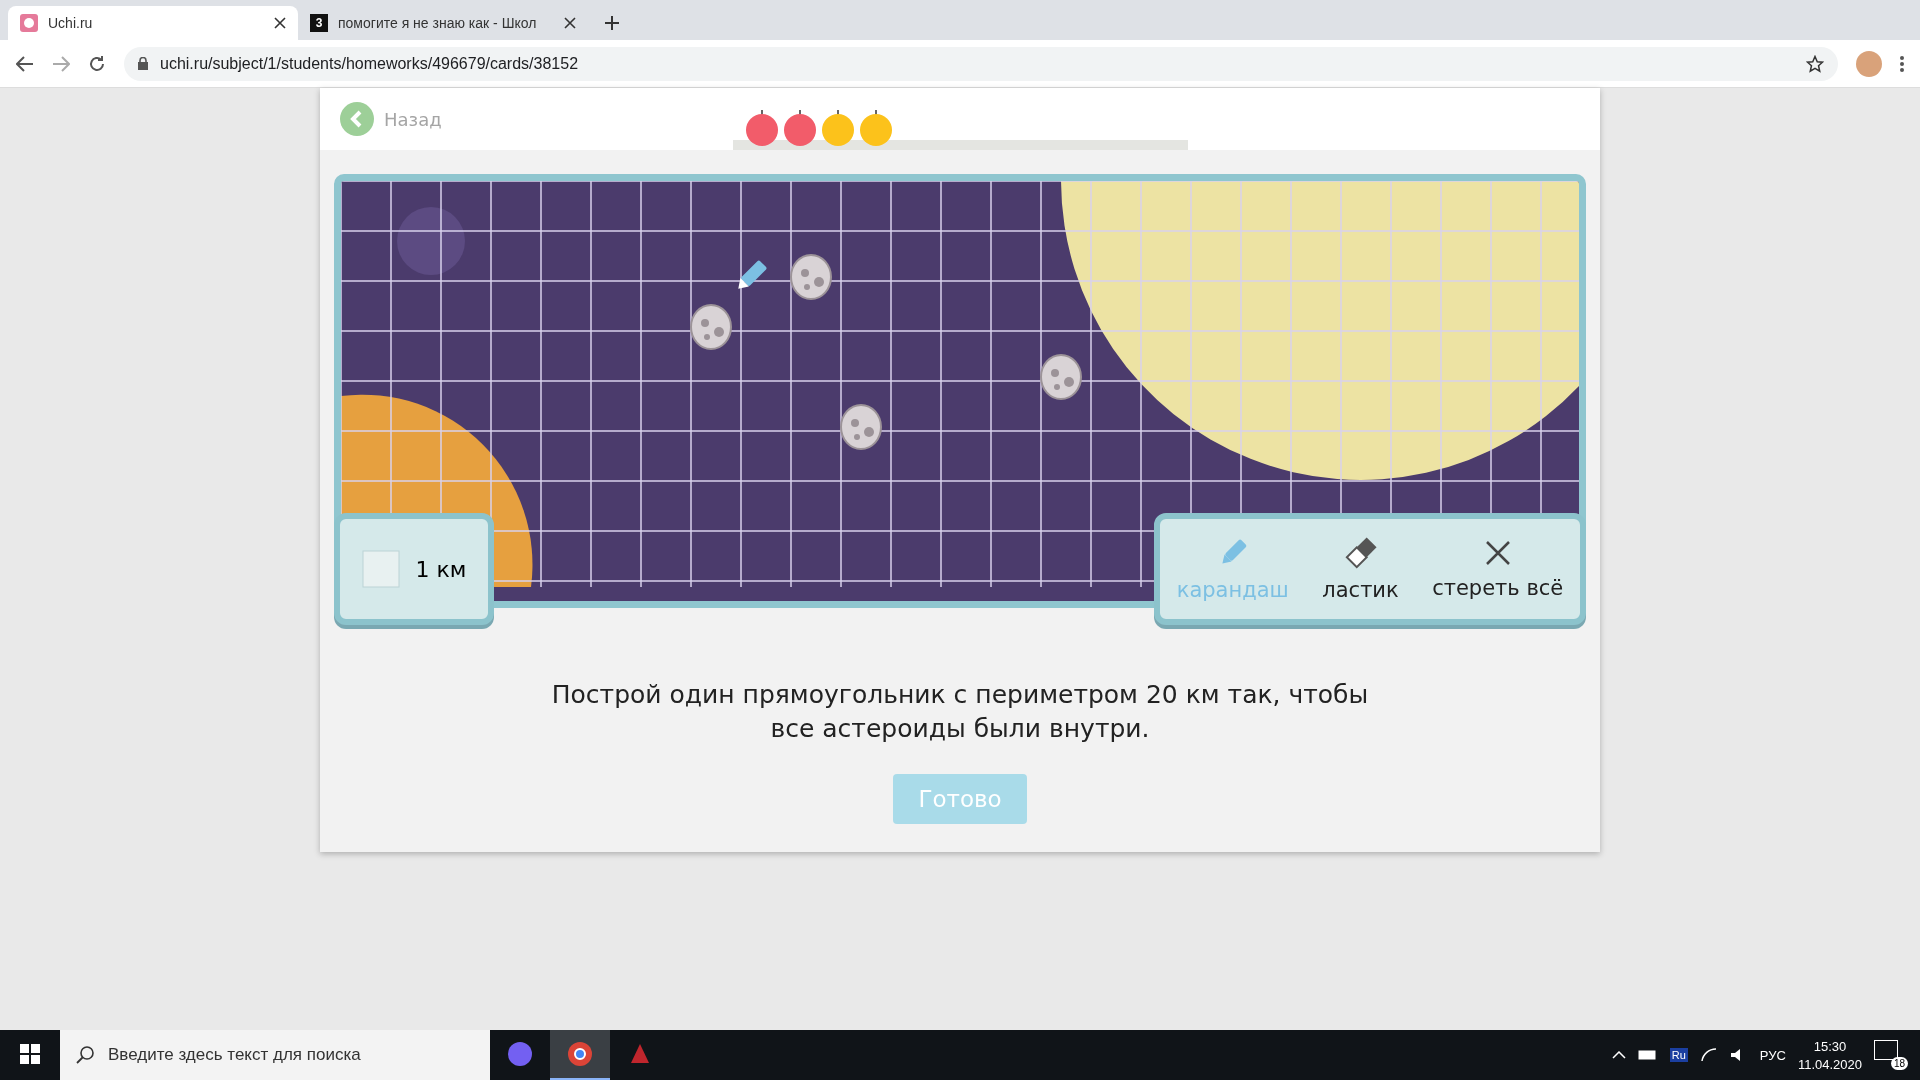 The height and width of the screenshot is (1080, 1920). What do you see at coordinates (85, 1055) in the screenshot?
I see `search-icon` at bounding box center [85, 1055].